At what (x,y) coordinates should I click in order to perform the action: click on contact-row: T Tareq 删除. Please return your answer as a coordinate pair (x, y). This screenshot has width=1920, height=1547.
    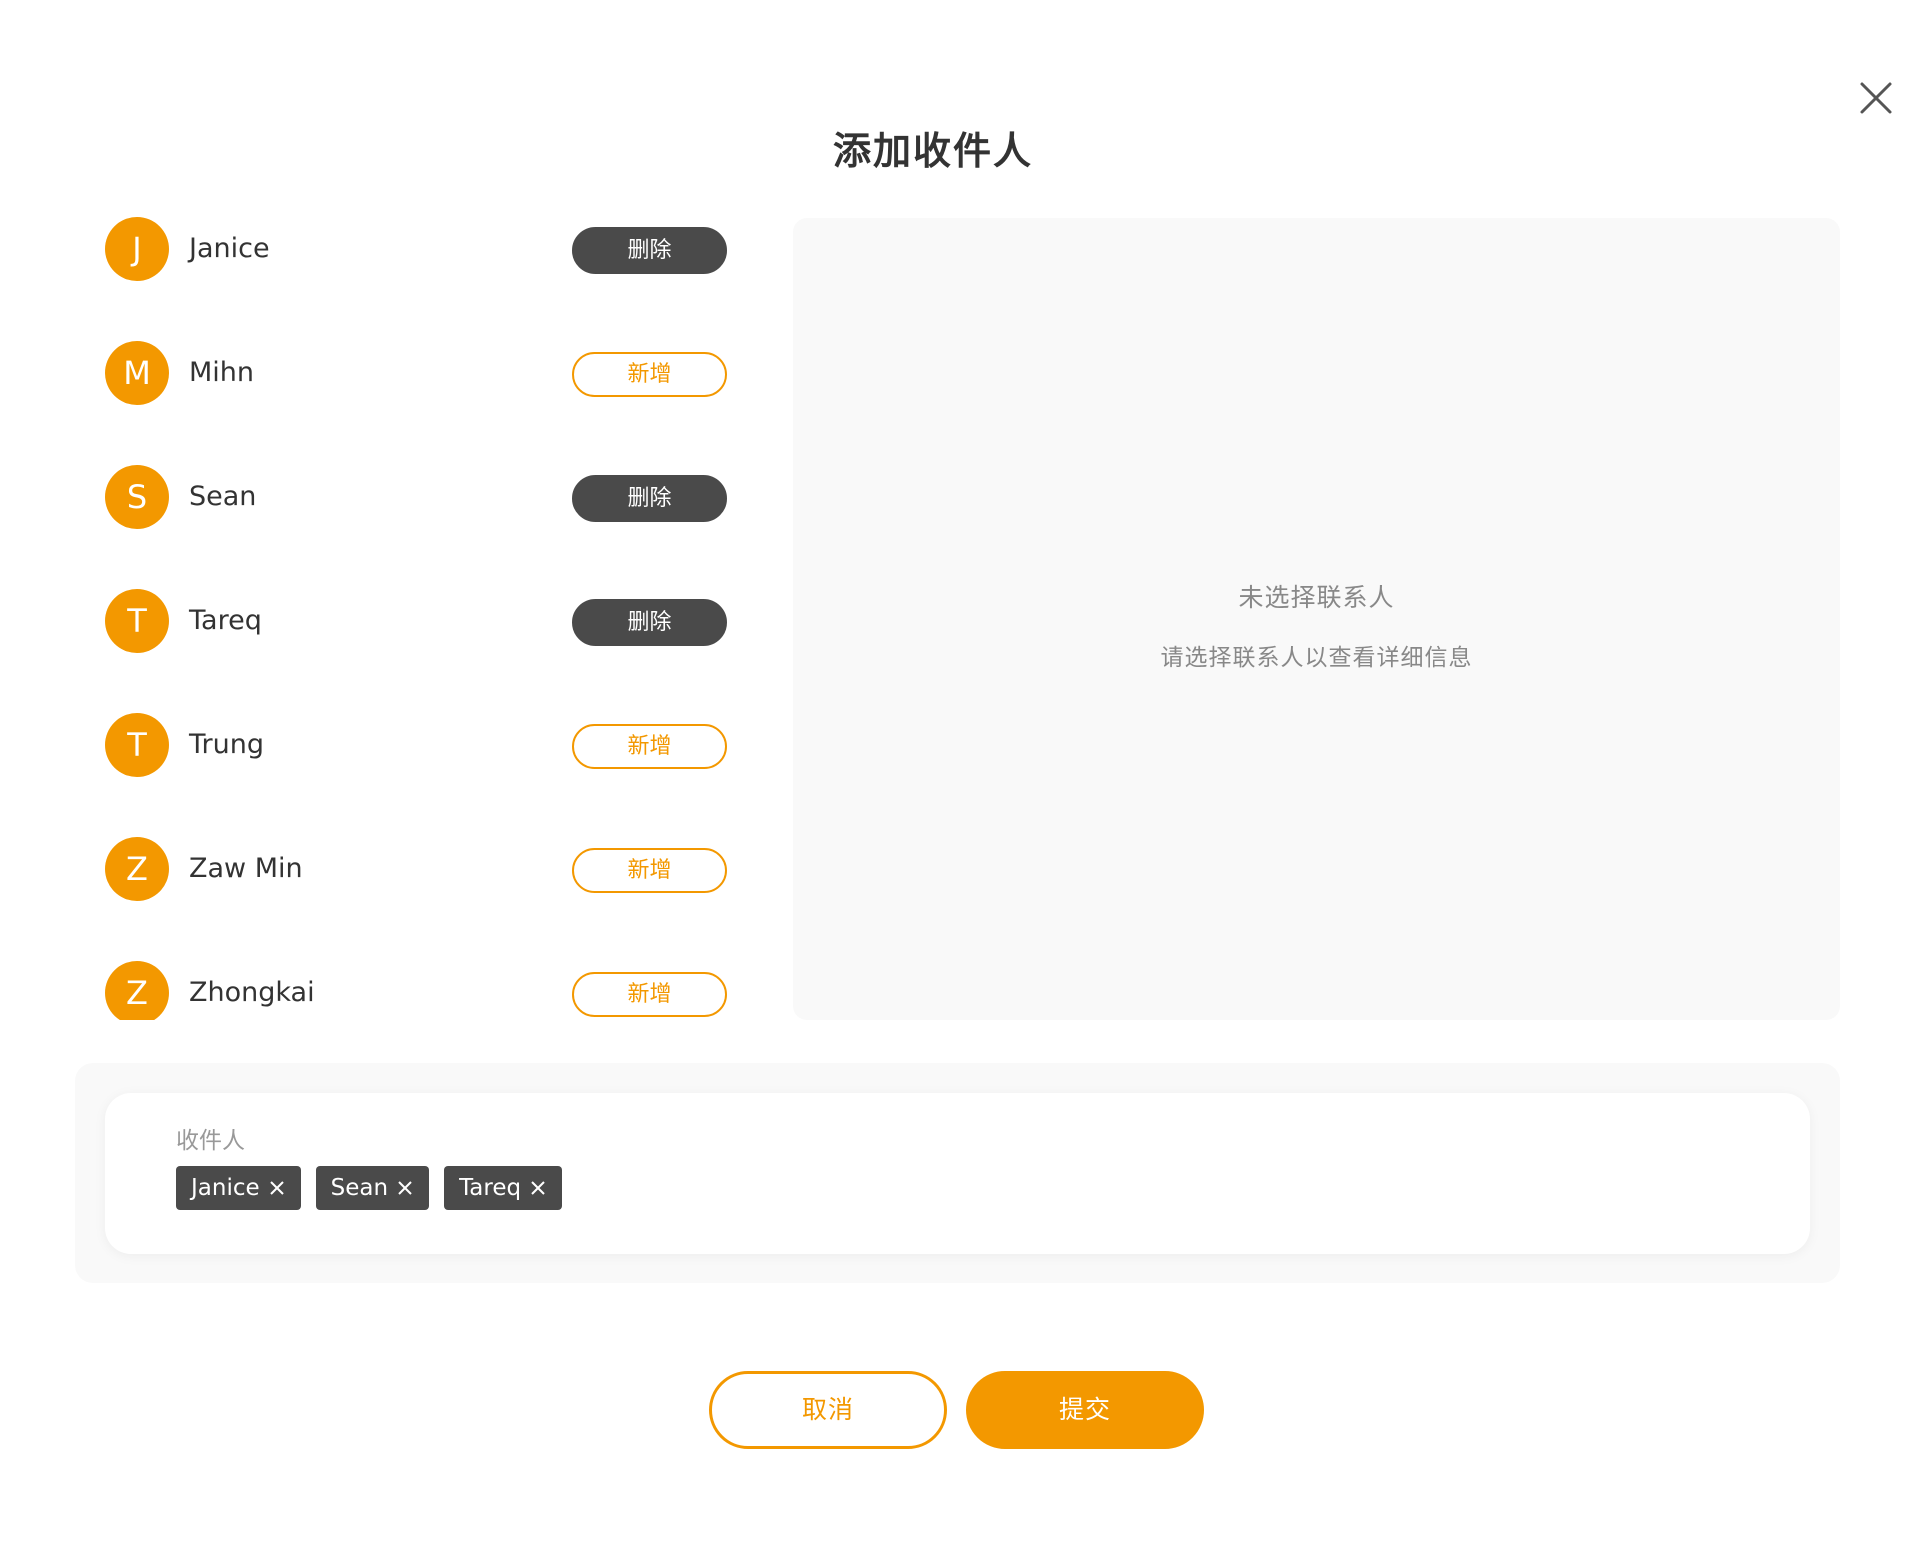
    Looking at the image, I should click on (421, 621).